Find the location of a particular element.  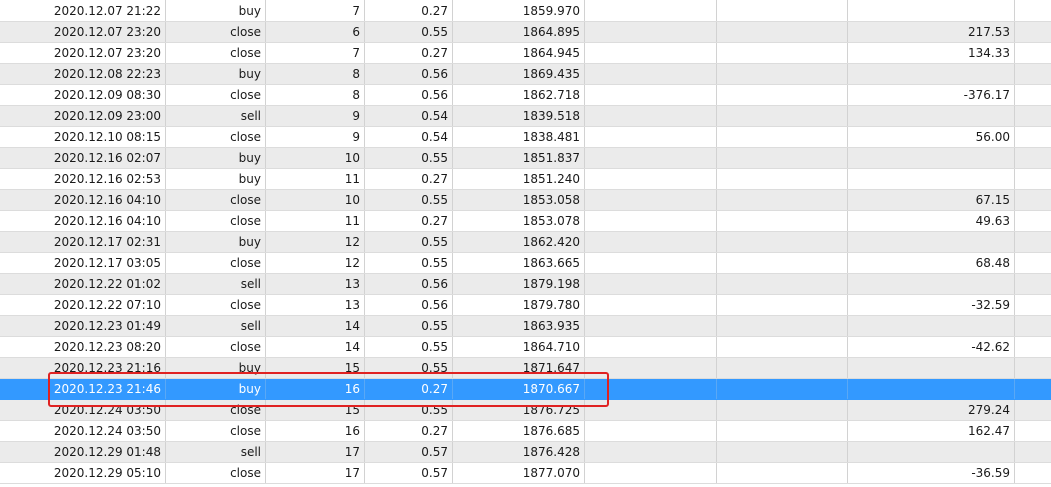

table-row: 2020.12.16 02:53 buy 11 0.27 1851.240 is located at coordinates (525, 179).